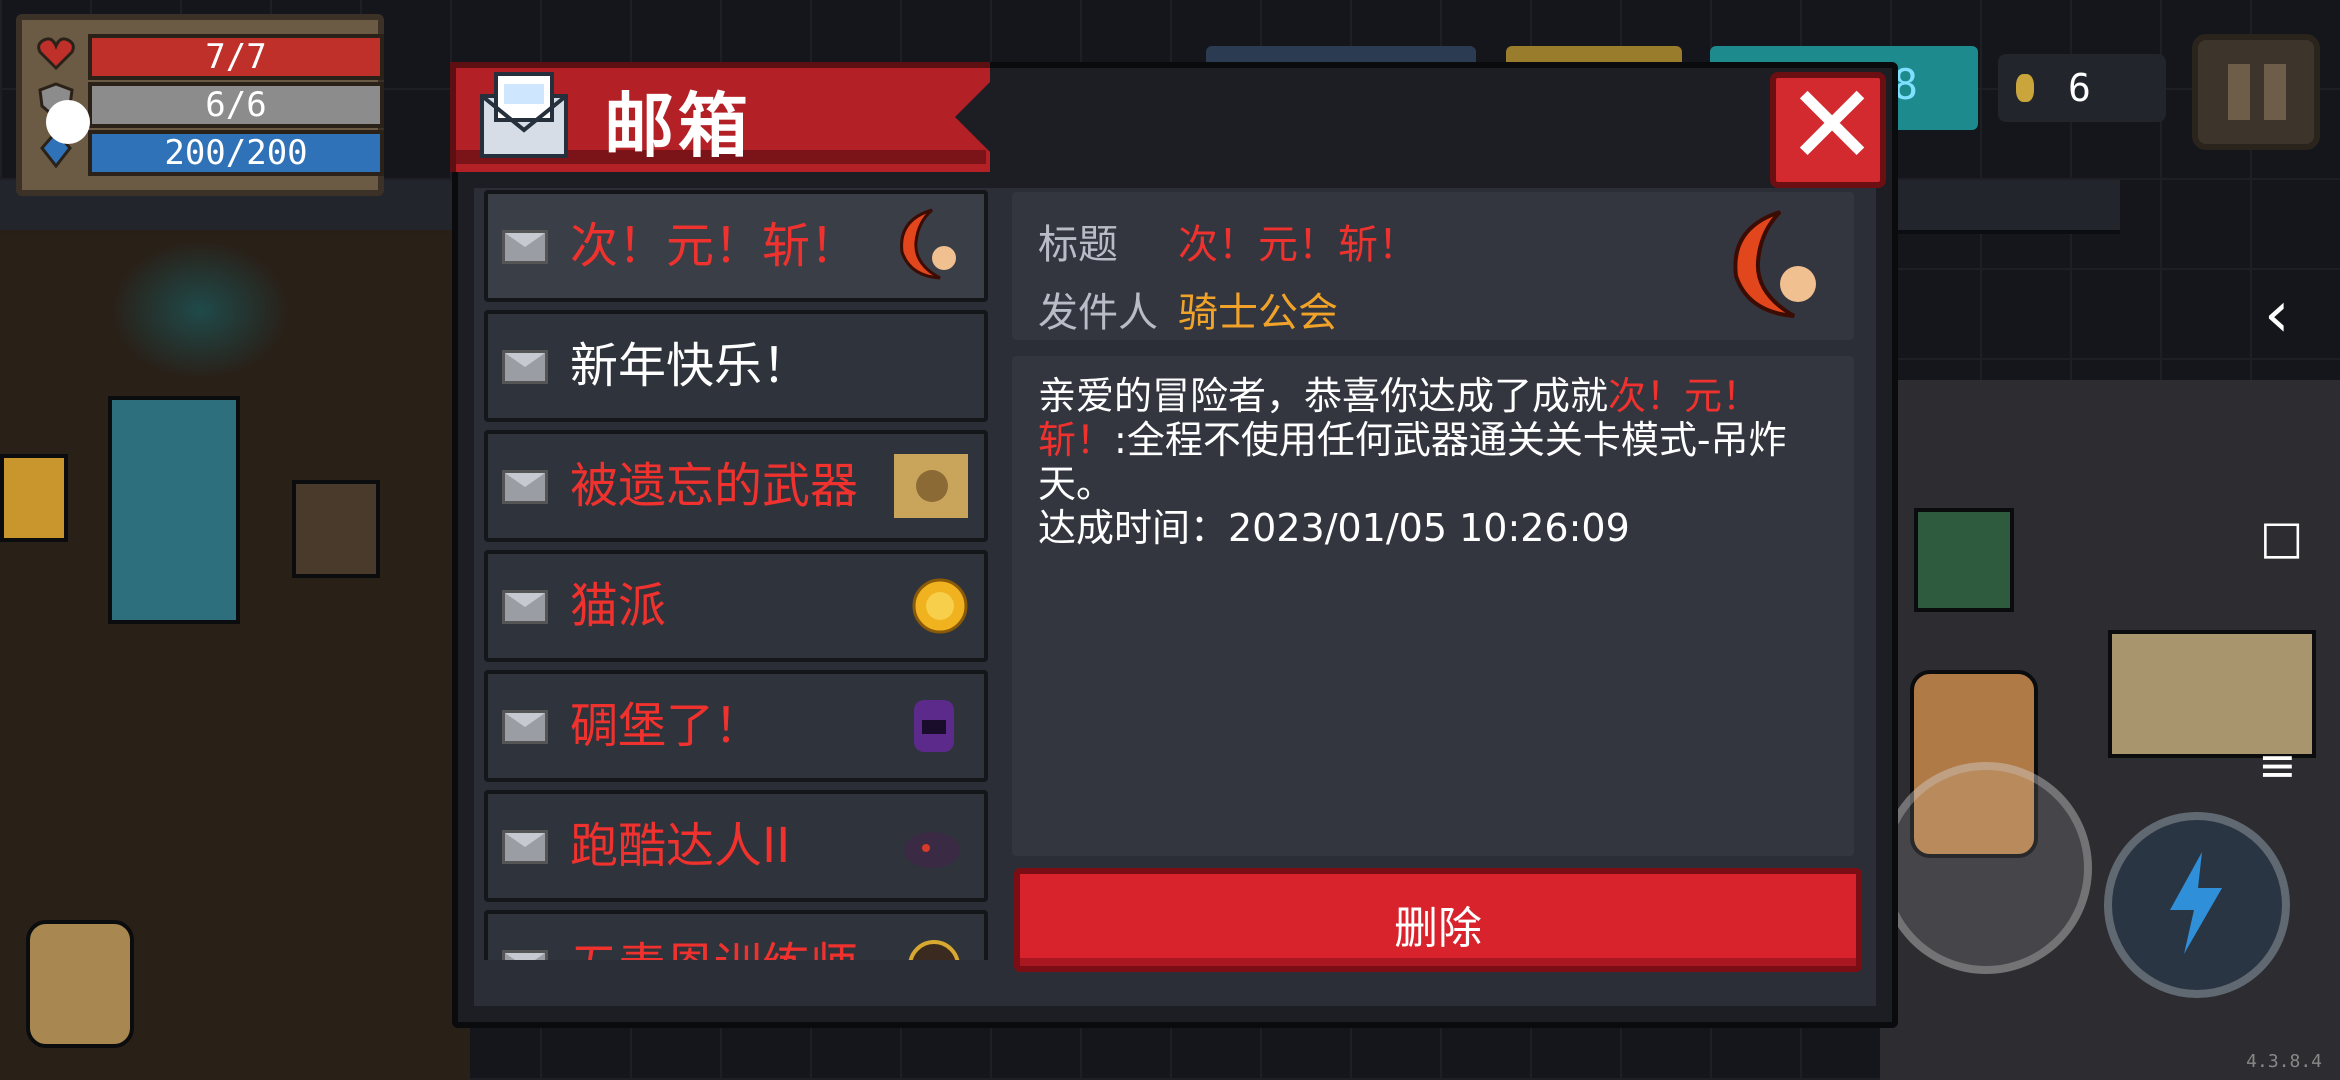 The height and width of the screenshot is (1080, 2340). Describe the element at coordinates (34, 498) in the screenshot. I see `robot-npc` at that location.